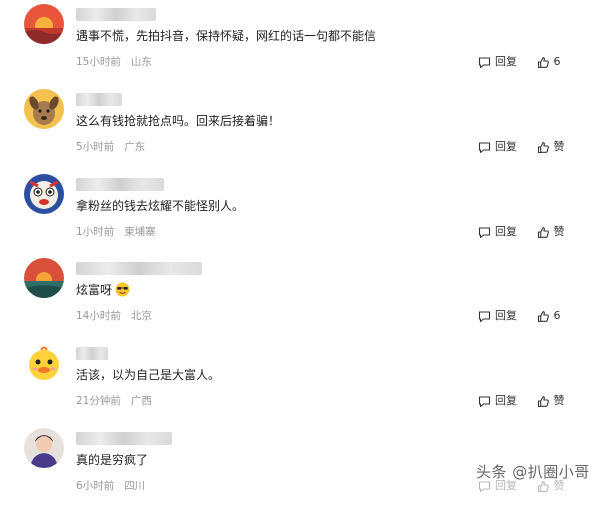 The image size is (600, 513). What do you see at coordinates (95, 147) in the screenshot?
I see `comment-time: 5小时前` at bounding box center [95, 147].